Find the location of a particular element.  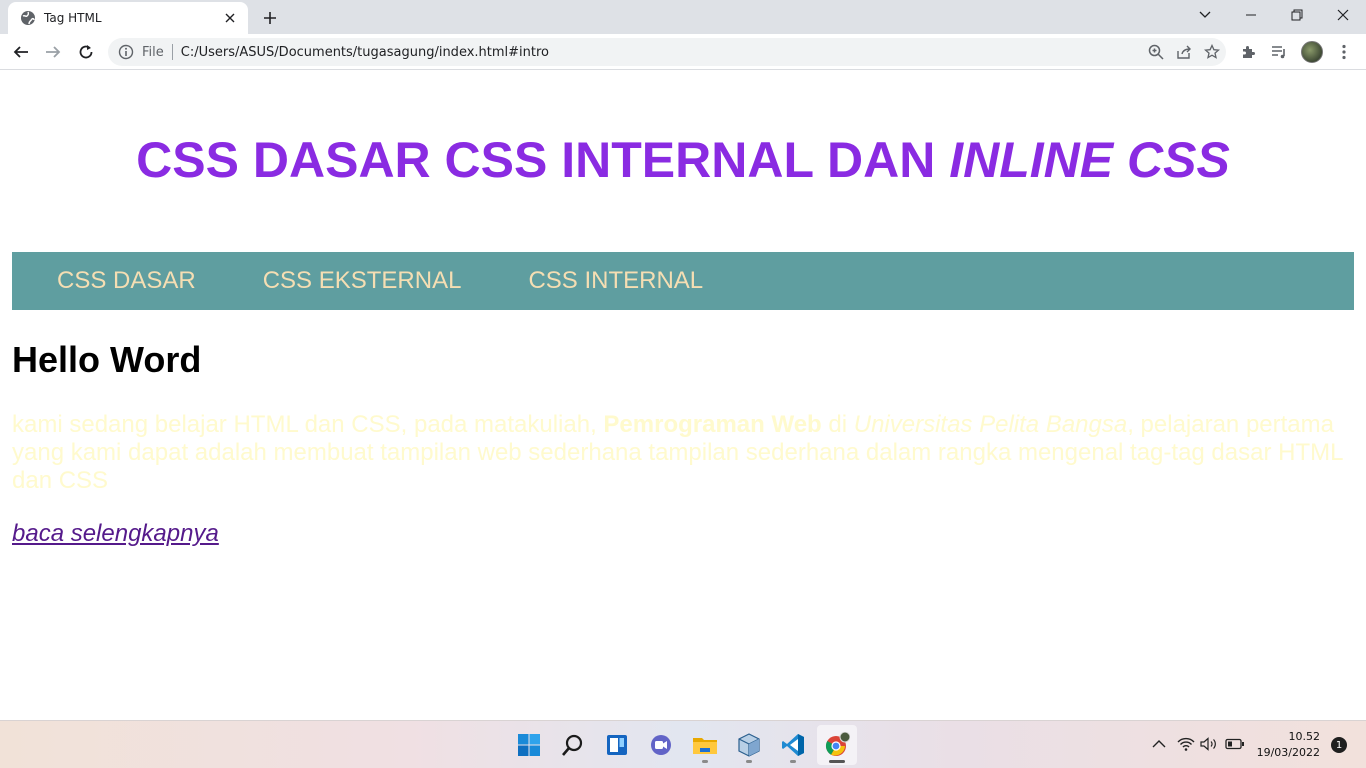

paragraph-bold-course: Pemrograman Web is located at coordinates (712, 424).